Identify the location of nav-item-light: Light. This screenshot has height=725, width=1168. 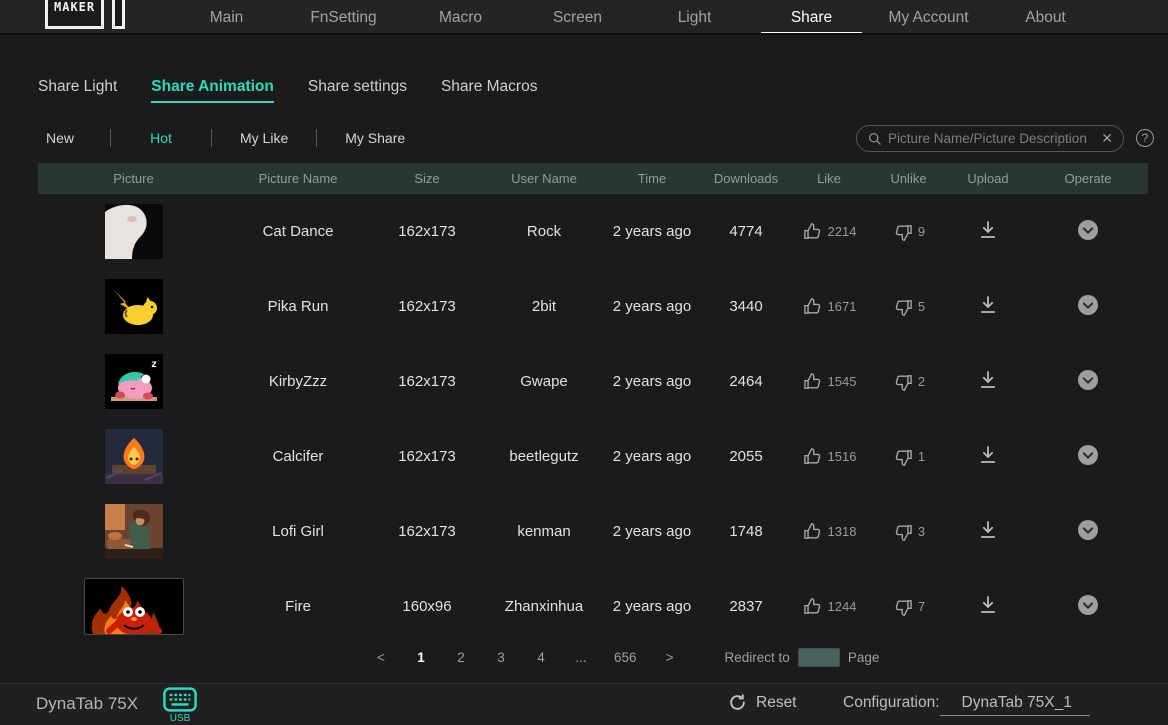
(694, 16).